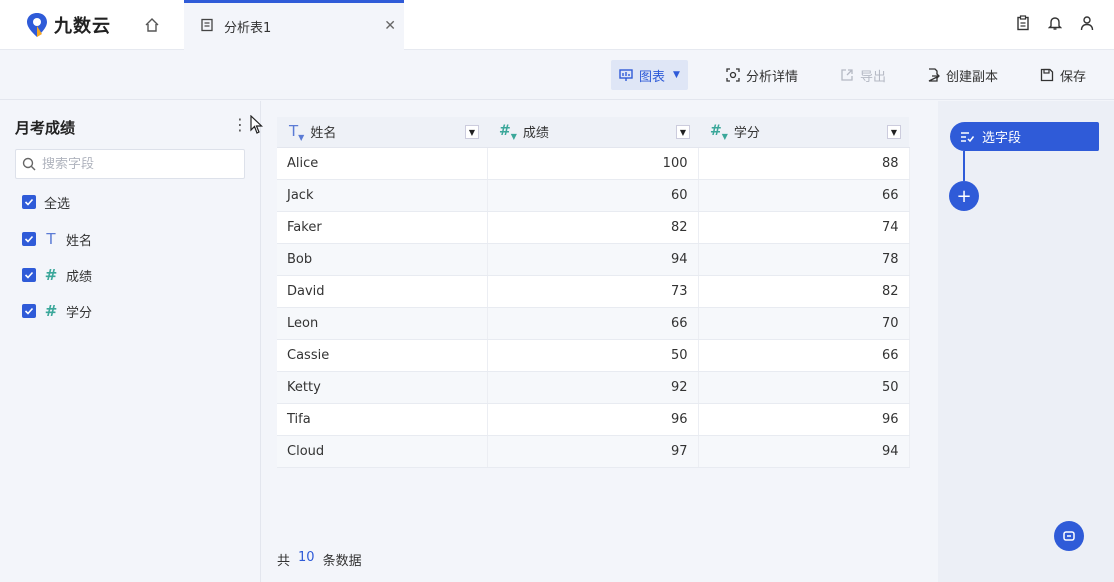 The image size is (1114, 582). What do you see at coordinates (294, 25) in the screenshot?
I see `tab-analysis-1: 分析表1 ✕` at bounding box center [294, 25].